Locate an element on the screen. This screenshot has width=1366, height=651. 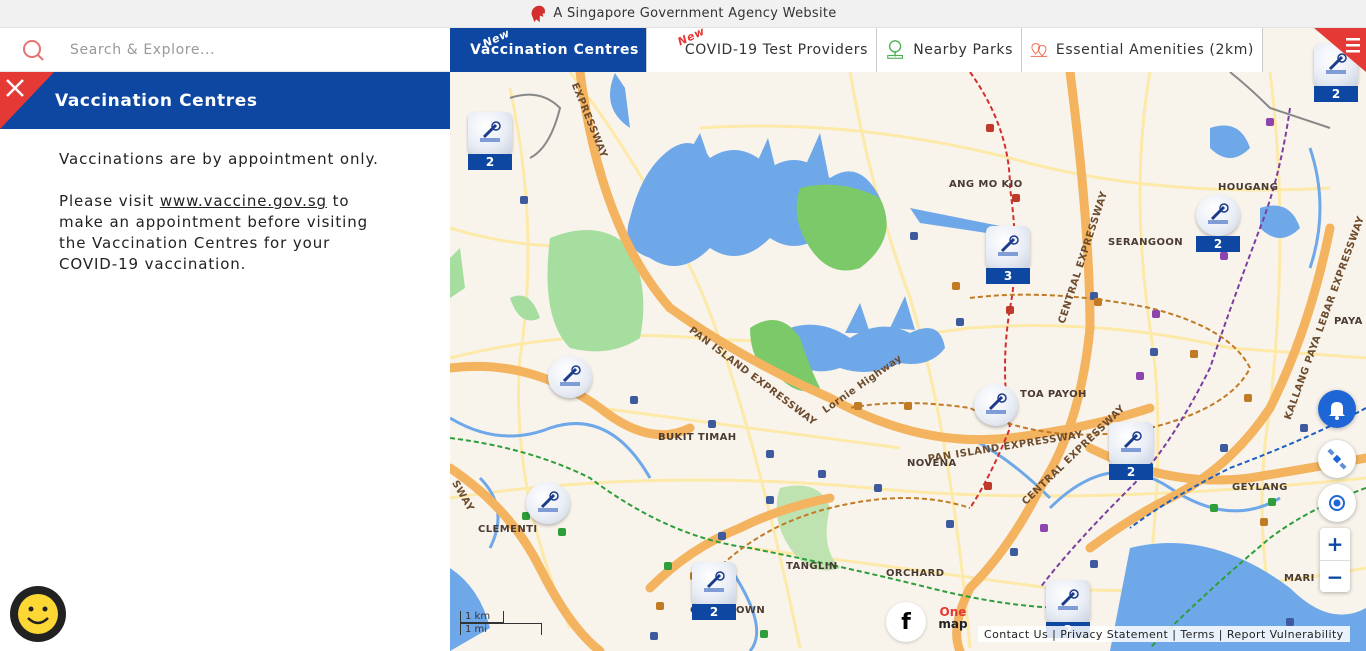
menu-icon is located at coordinates (1340, 50).